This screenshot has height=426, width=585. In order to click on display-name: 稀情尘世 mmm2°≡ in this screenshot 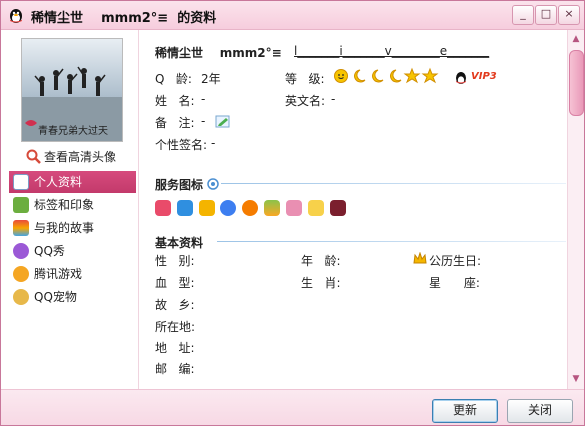, I will do `click(218, 53)`.